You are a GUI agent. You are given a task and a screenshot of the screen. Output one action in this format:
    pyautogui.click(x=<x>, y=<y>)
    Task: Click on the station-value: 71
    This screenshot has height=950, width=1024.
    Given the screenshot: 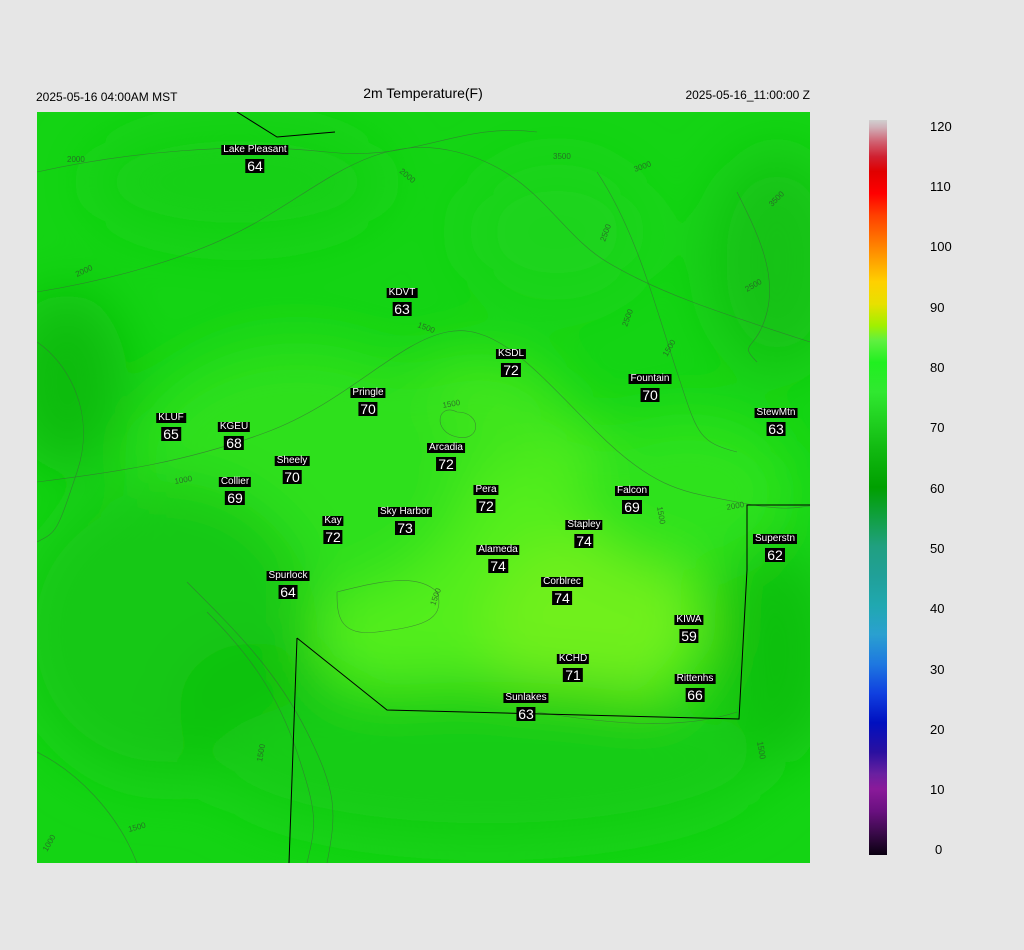 What is the action you would take?
    pyautogui.click(x=573, y=675)
    